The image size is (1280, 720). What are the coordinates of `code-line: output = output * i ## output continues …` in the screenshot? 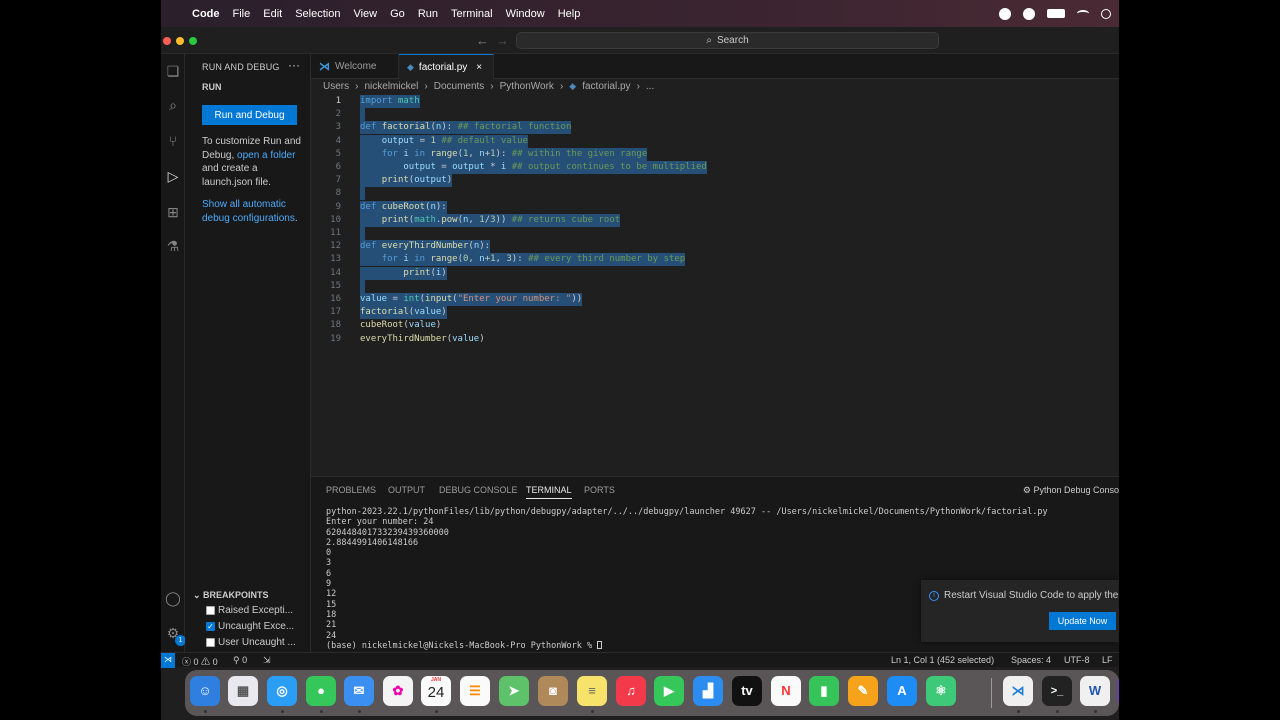 It's located at (533, 167).